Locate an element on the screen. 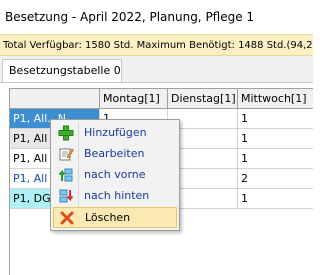 This screenshot has height=275, width=320. grid-corner-header is located at coordinates (55, 99).